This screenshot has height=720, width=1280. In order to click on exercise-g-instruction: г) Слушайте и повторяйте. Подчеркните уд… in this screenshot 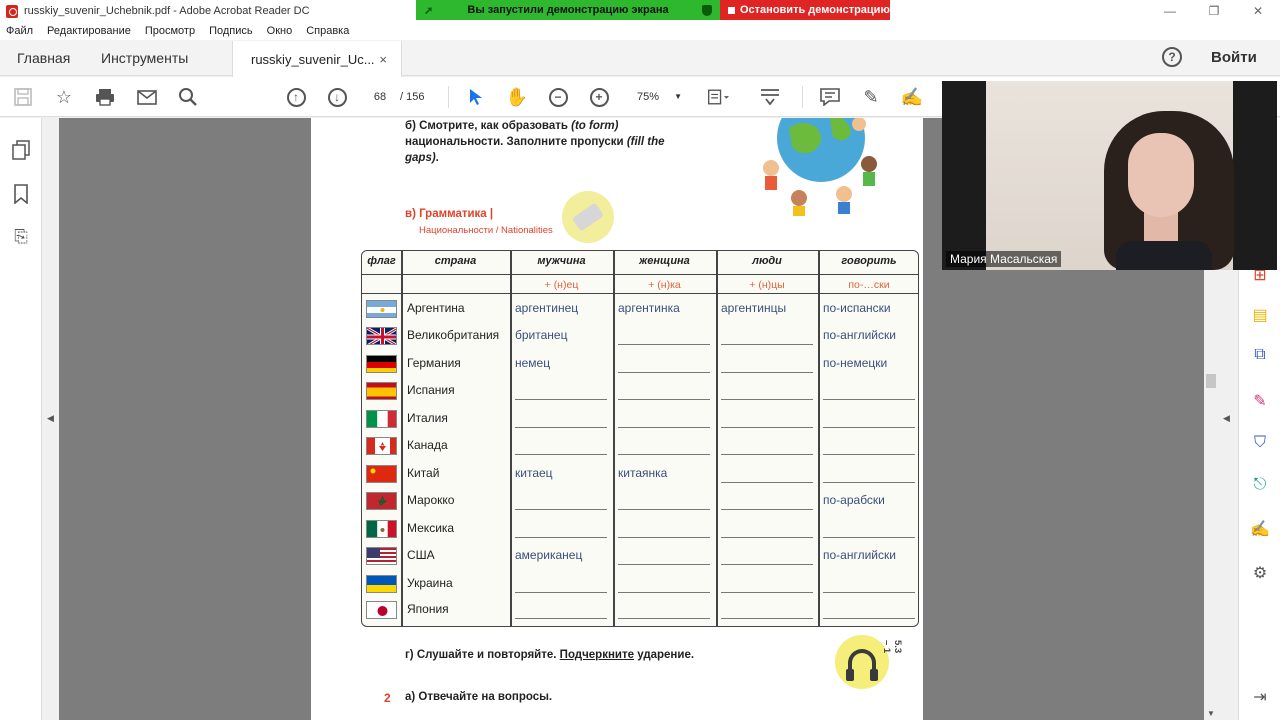, I will do `click(549, 655)`.